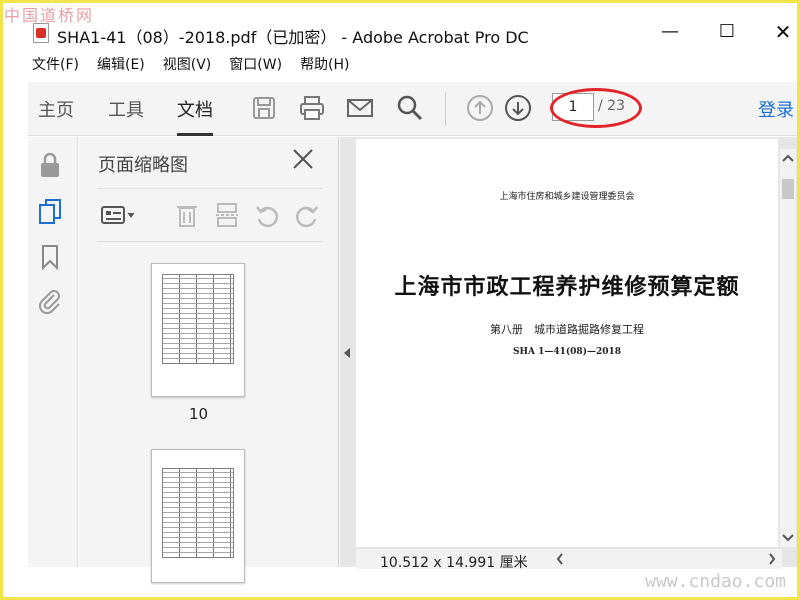 Image resolution: width=800 pixels, height=600 pixels. Describe the element at coordinates (666, 559) in the screenshot. I see `horizontal-scrollbar` at that location.